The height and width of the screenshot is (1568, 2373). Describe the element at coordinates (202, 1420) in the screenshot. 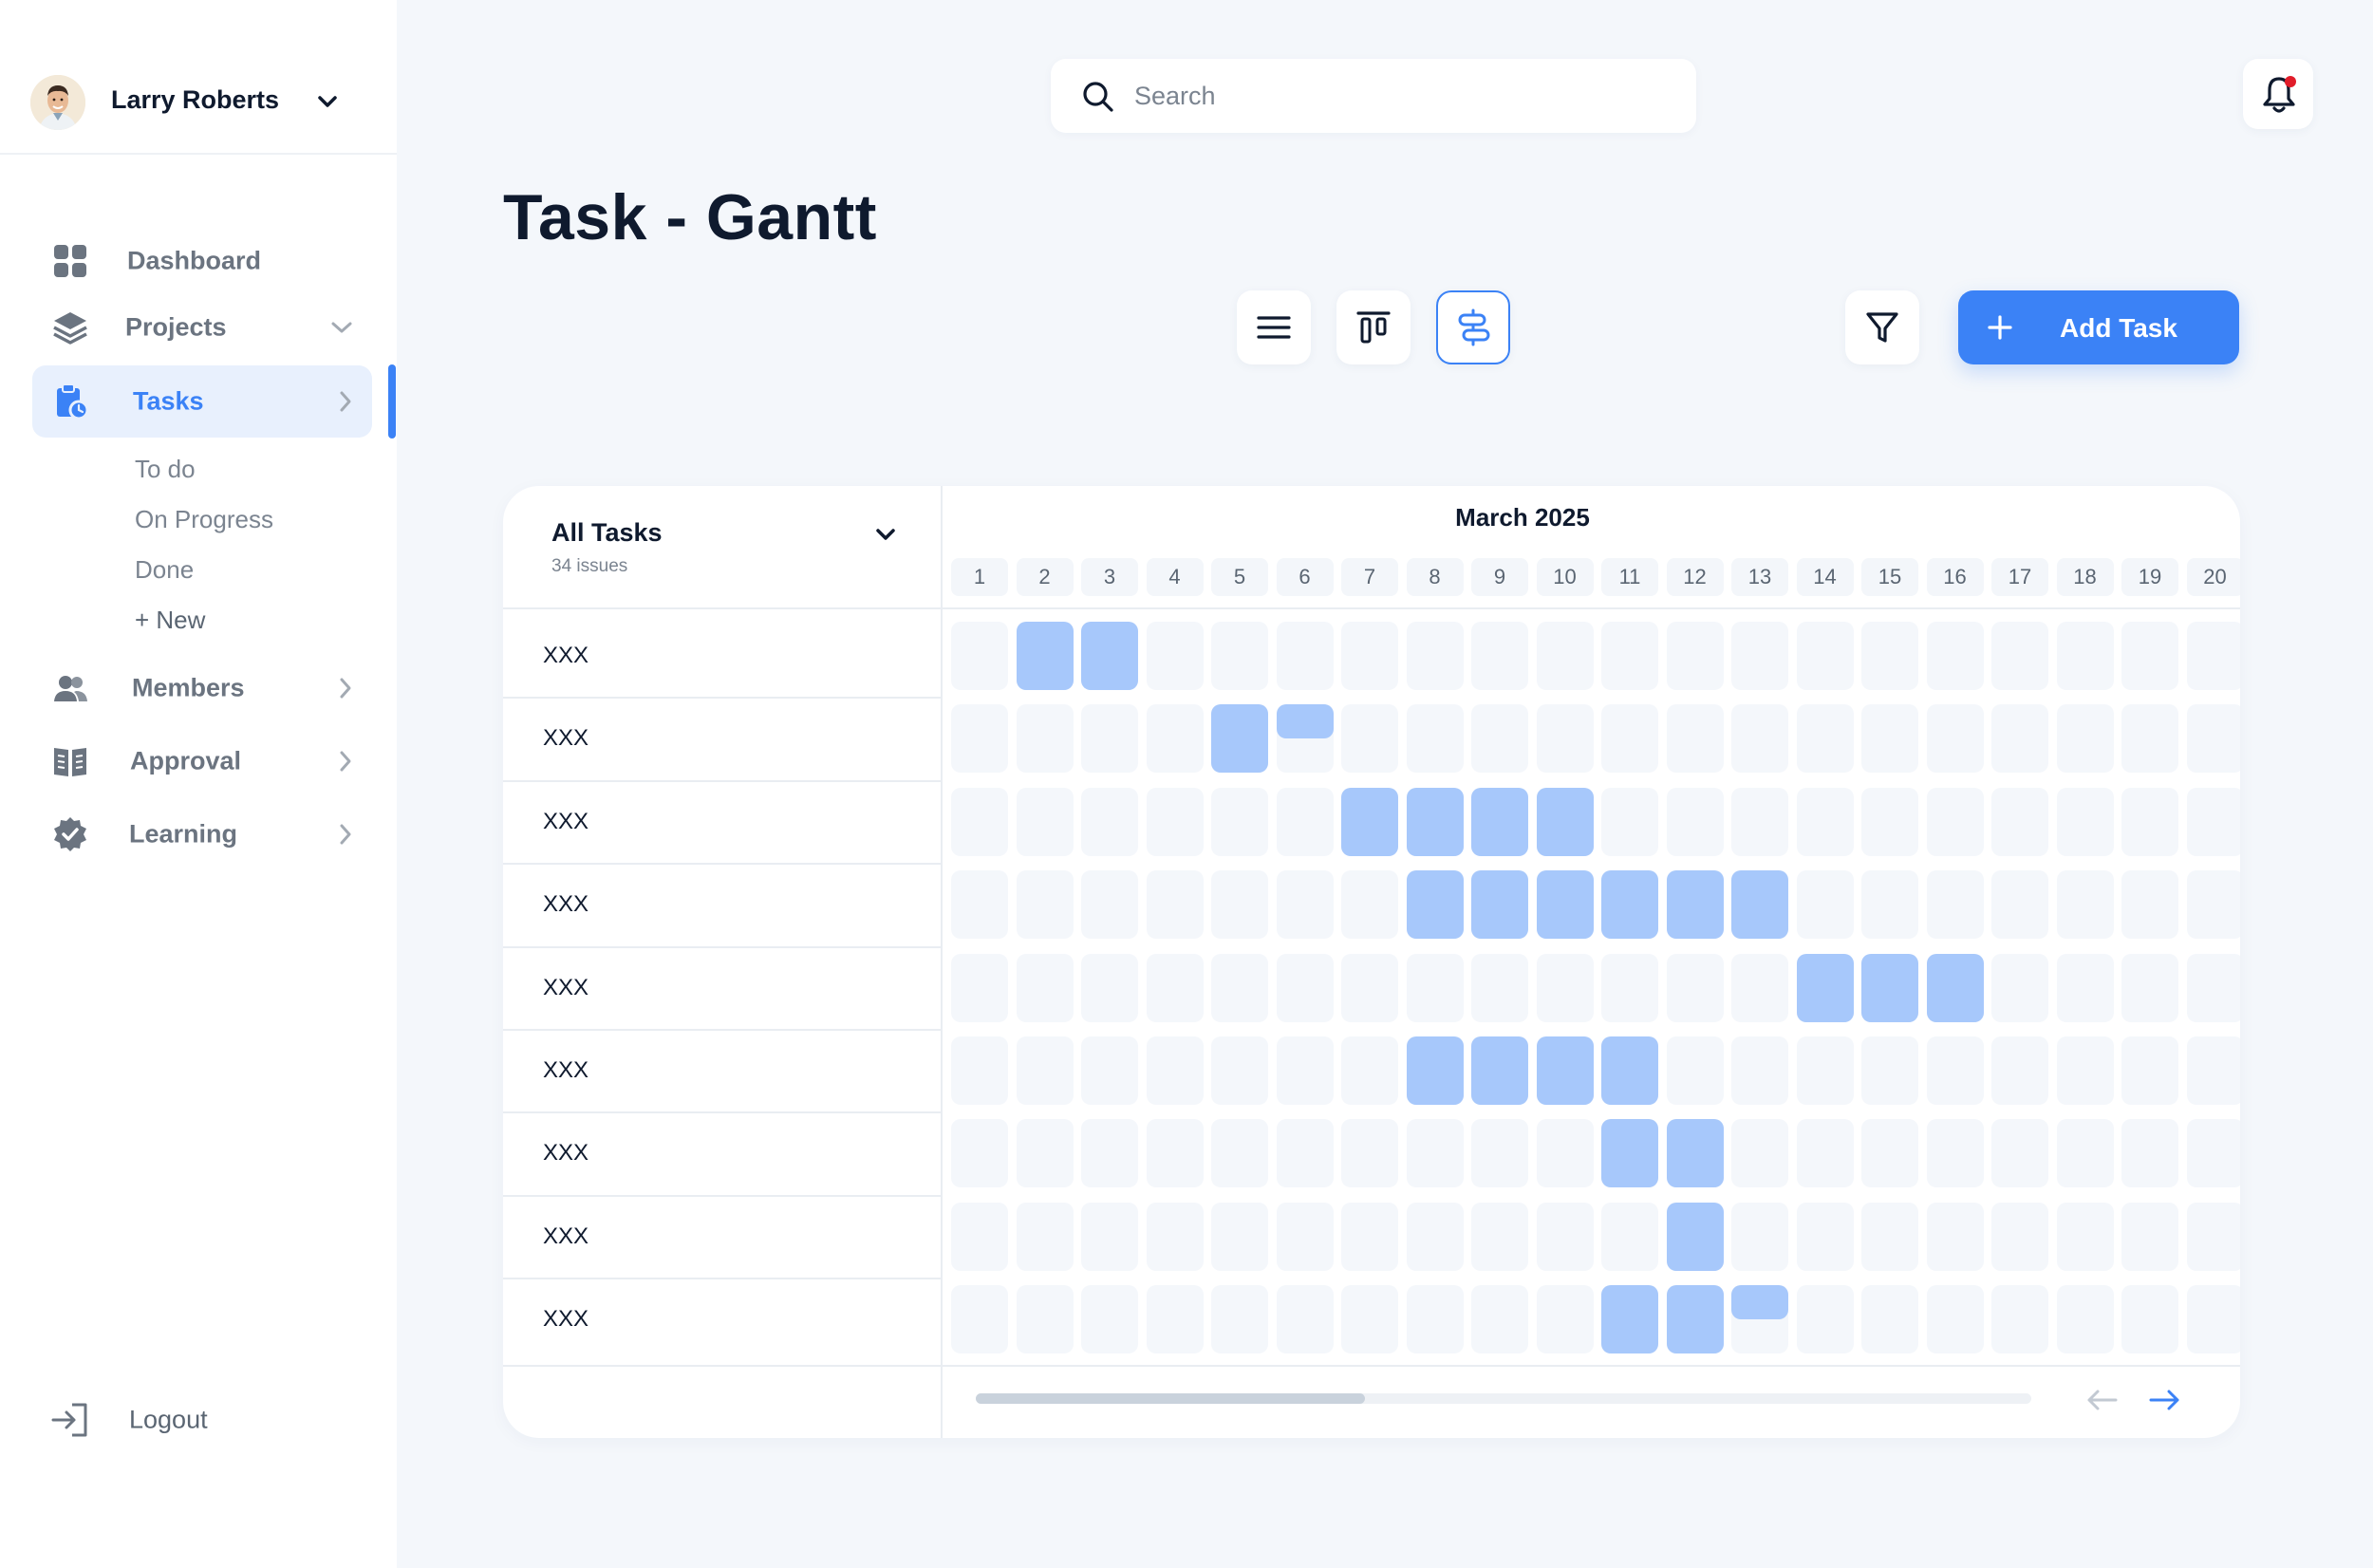

I see `logout-button: Logout` at that location.